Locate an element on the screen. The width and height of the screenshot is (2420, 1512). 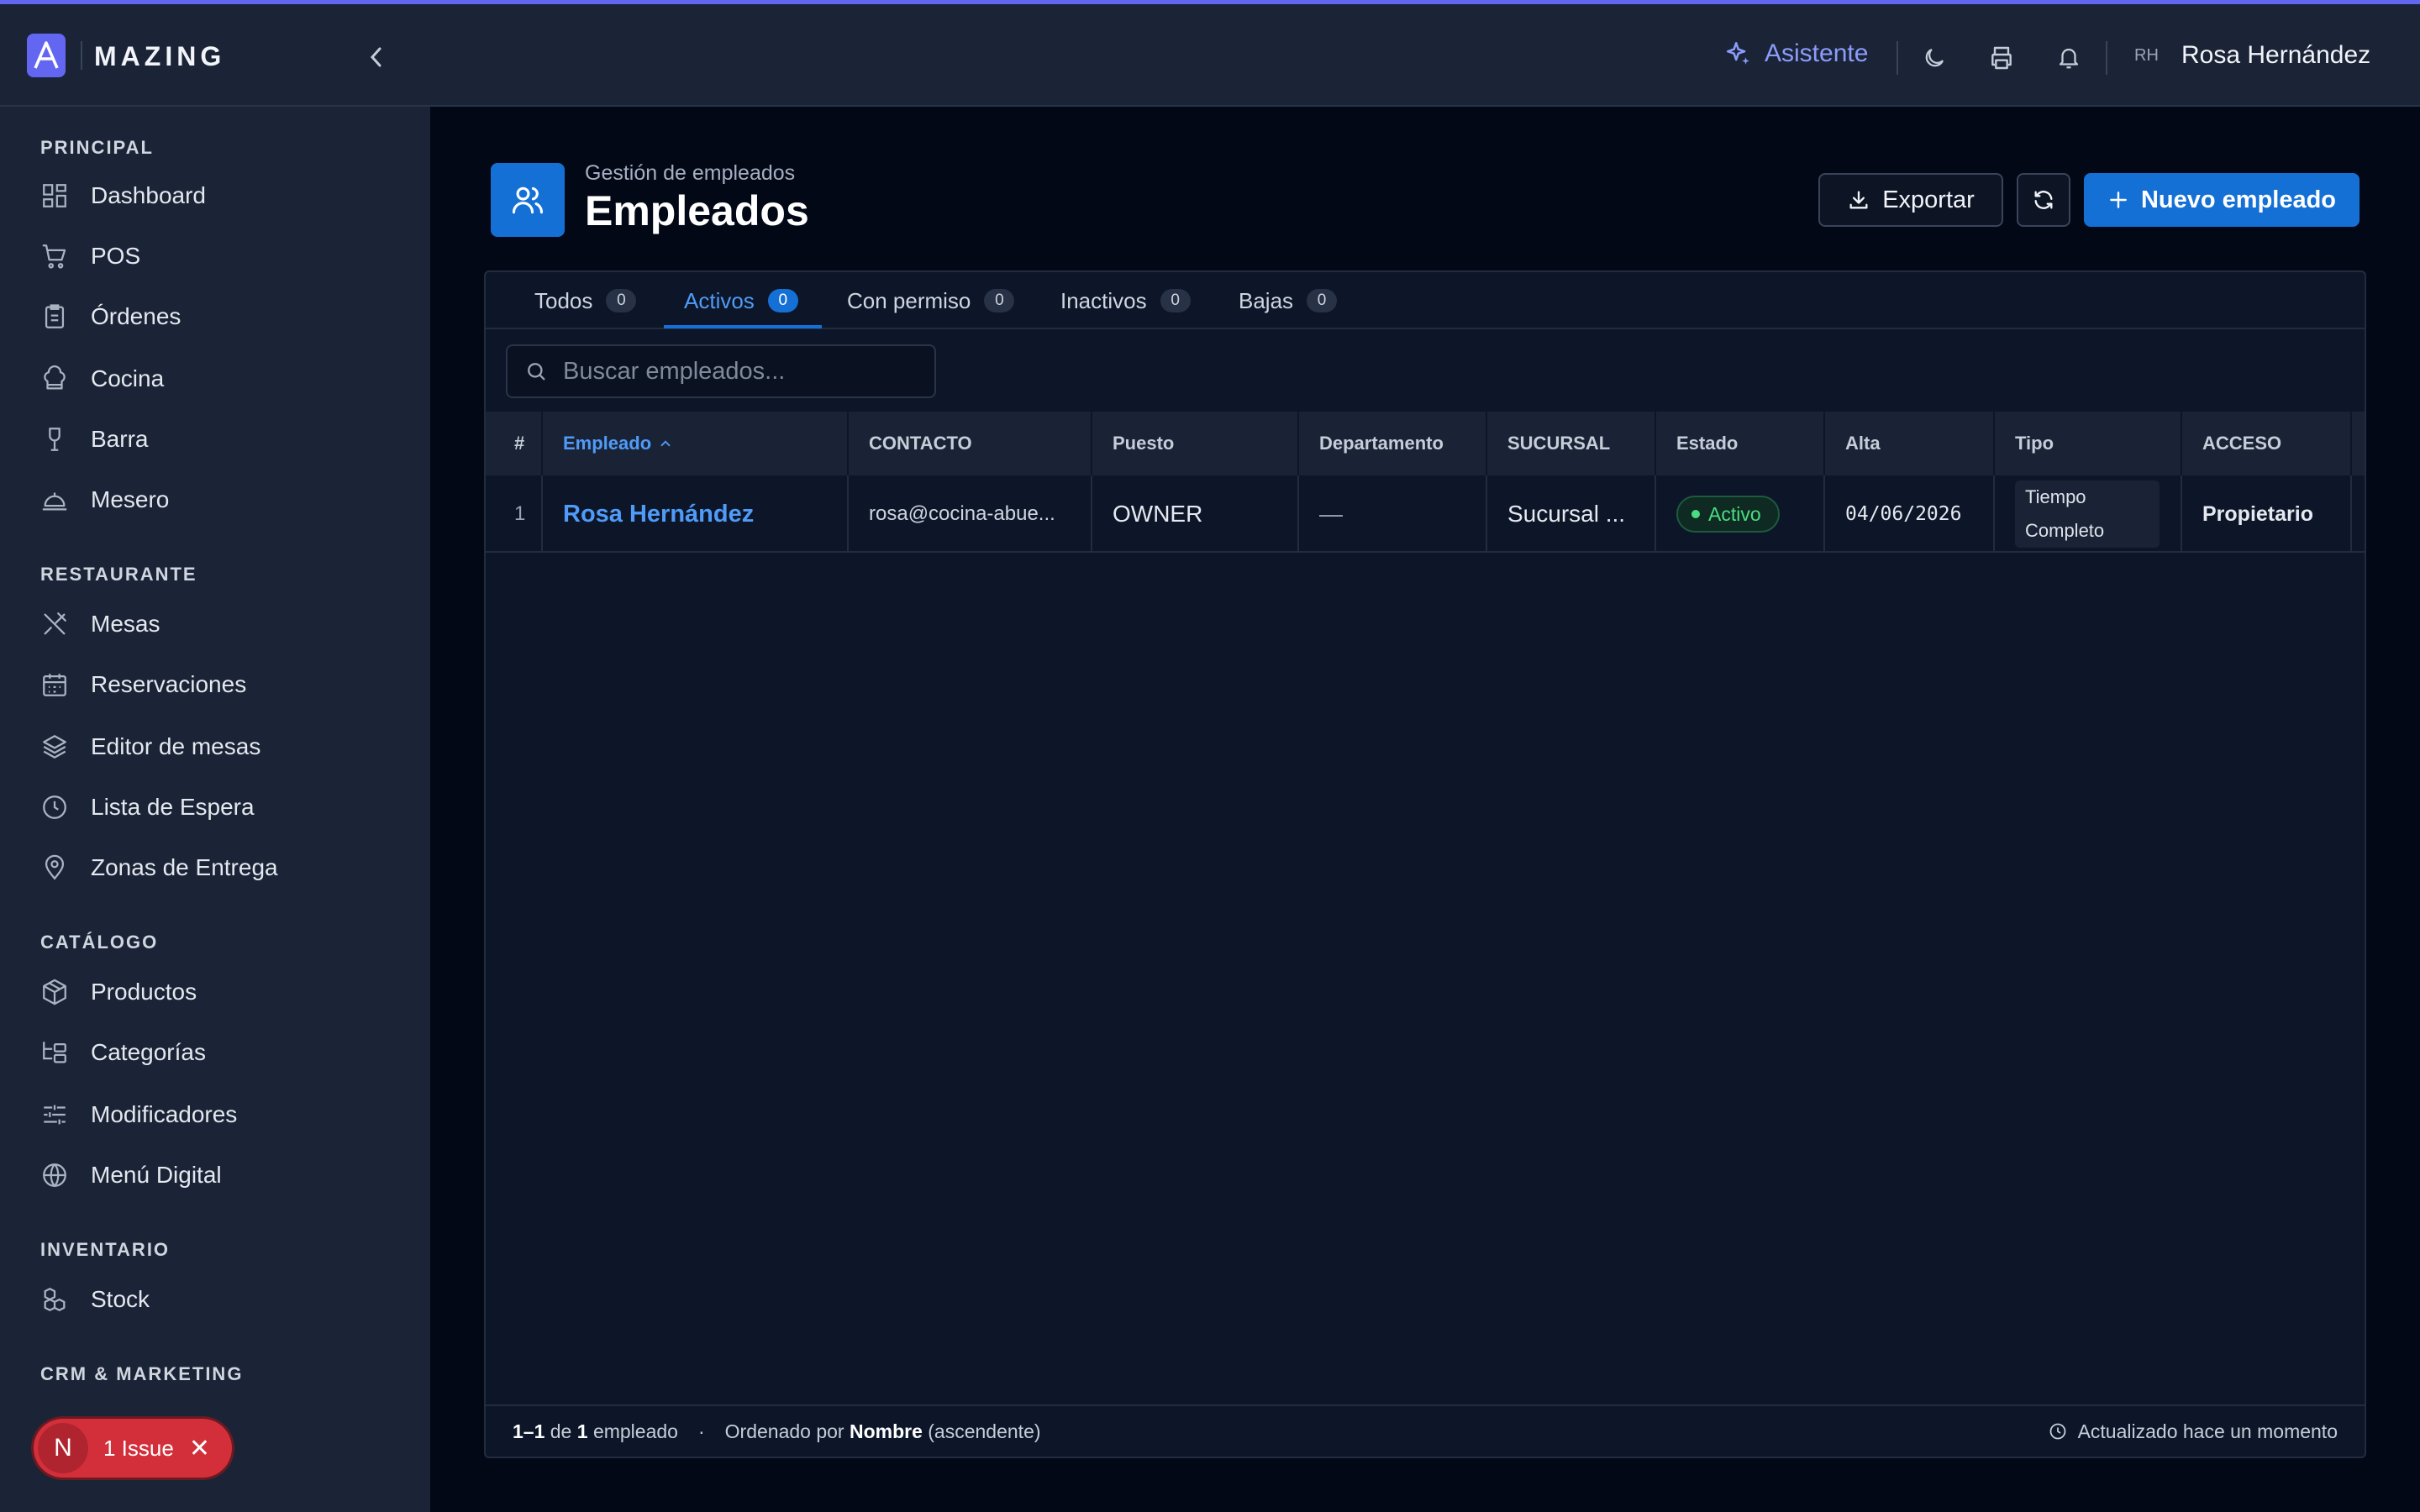
tab-bajas: Bajas 0 is located at coordinates (1288, 300).